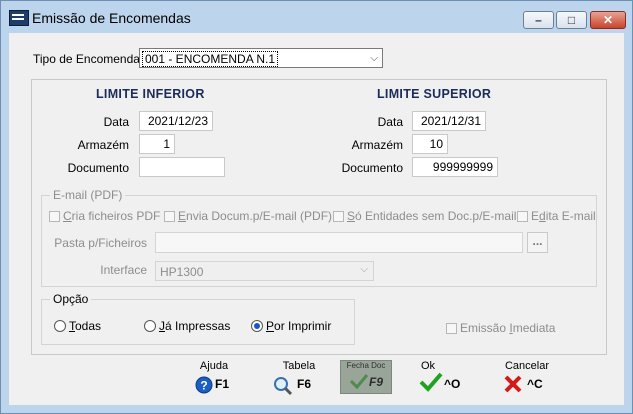 This screenshot has width=633, height=414. What do you see at coordinates (214, 377) in the screenshot?
I see `ajuda-button: Ajuda ? F1` at bounding box center [214, 377].